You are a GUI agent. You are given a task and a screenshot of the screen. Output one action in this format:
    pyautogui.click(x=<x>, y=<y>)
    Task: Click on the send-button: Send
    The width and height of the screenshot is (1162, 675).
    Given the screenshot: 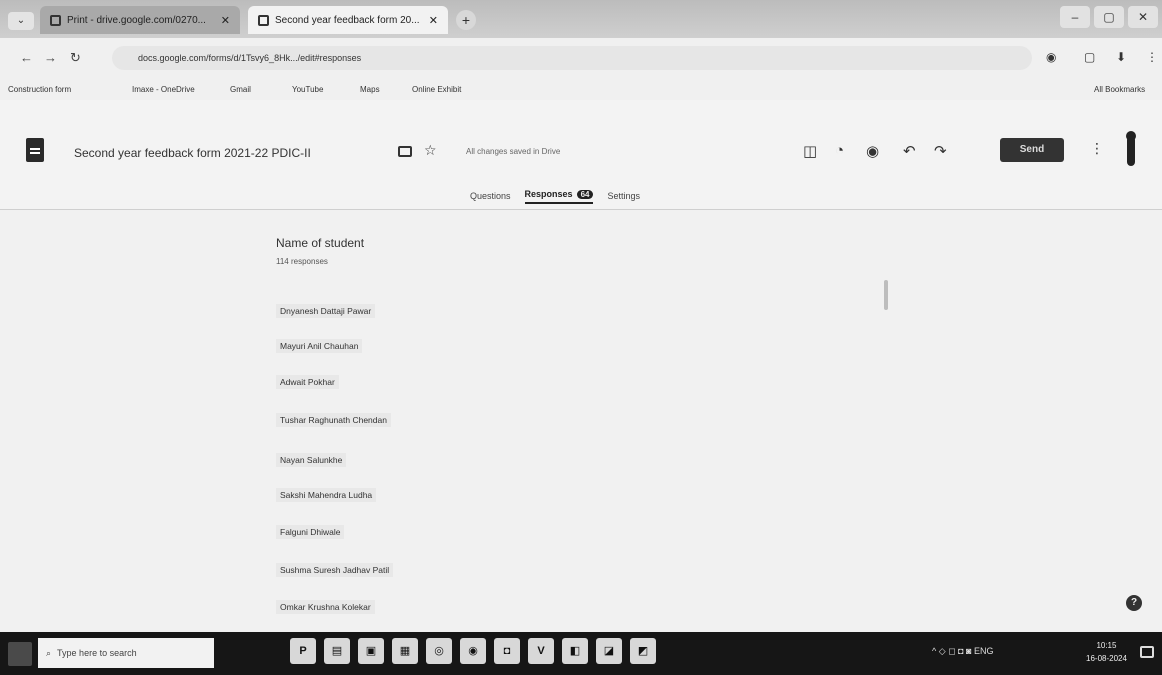 What is the action you would take?
    pyautogui.click(x=1032, y=150)
    